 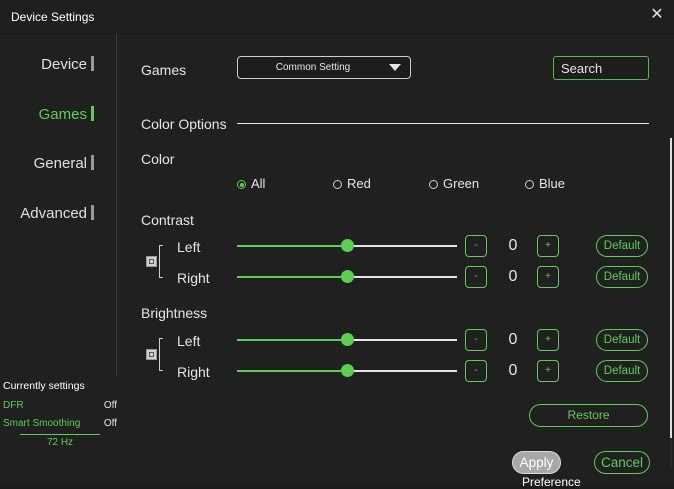 I want to click on brightness-left-label: Left, so click(x=189, y=341).